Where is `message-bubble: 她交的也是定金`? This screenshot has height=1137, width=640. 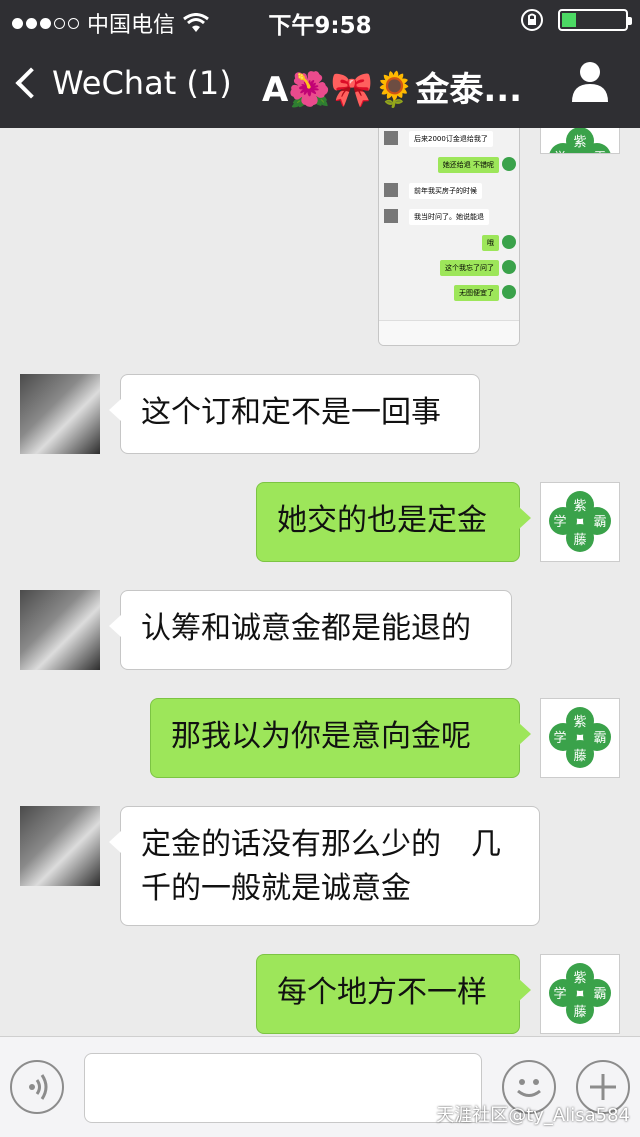 message-bubble: 她交的也是定金 is located at coordinates (393, 522).